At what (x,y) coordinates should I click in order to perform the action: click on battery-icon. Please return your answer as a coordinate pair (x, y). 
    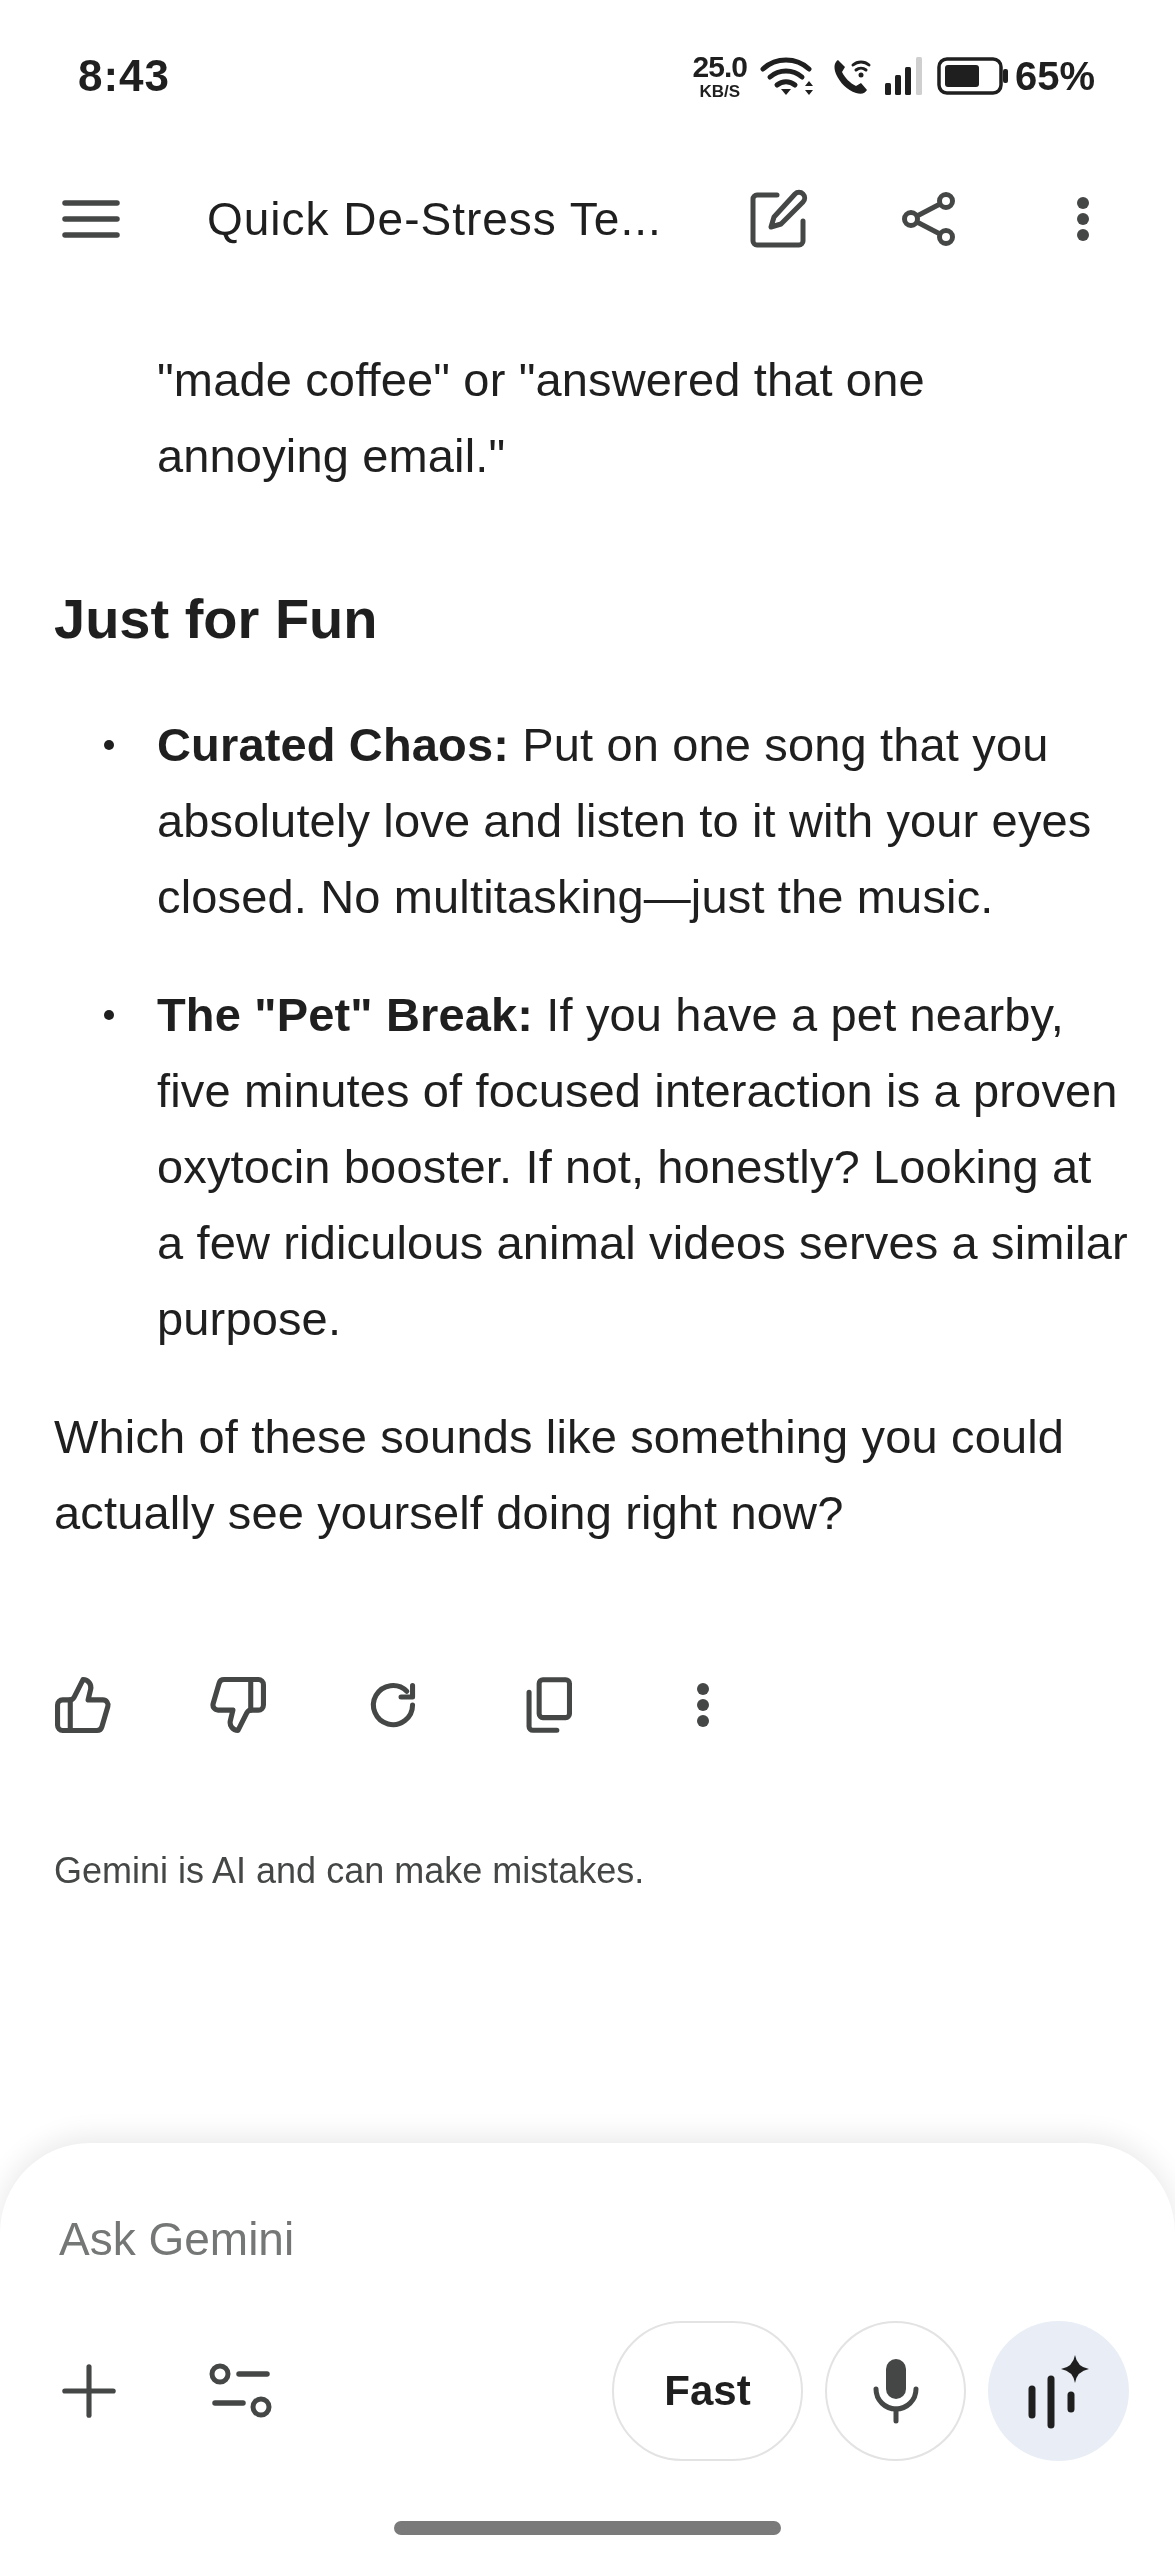
    Looking at the image, I should click on (972, 76).